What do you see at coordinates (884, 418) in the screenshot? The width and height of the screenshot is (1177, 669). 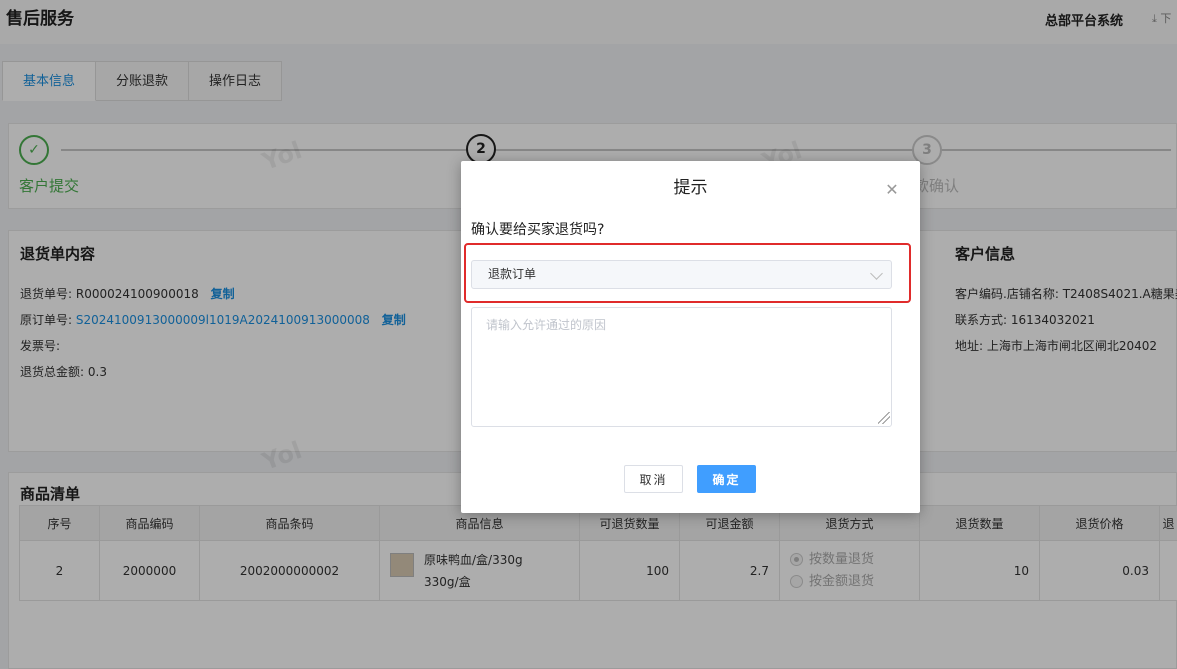 I see `resize-handle-icon` at bounding box center [884, 418].